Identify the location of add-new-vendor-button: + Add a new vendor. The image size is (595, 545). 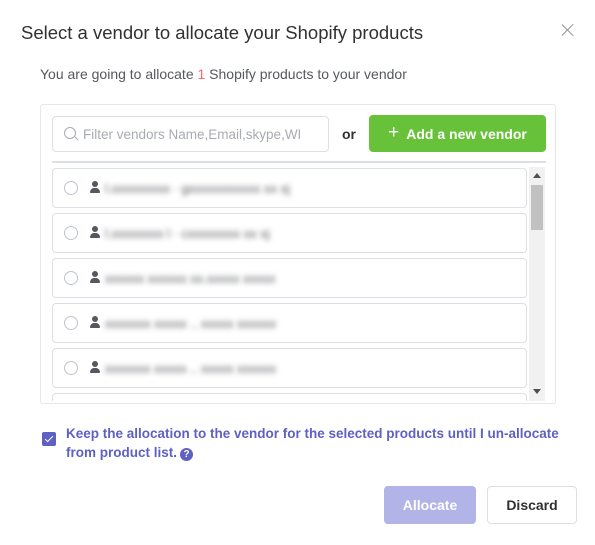
(457, 133).